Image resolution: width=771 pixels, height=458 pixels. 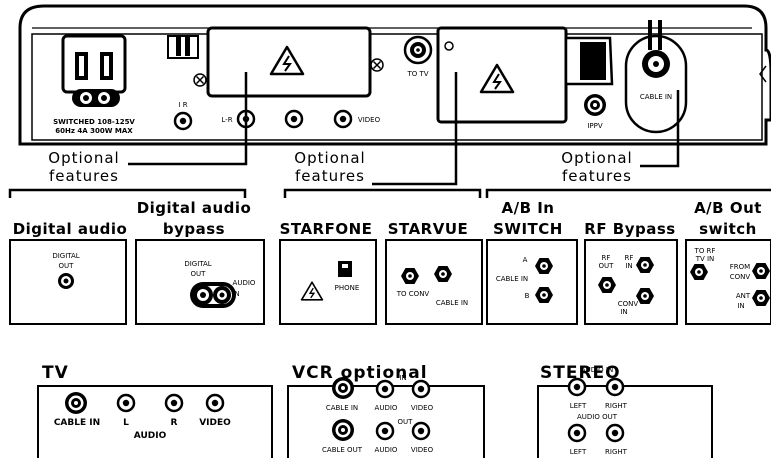 I want to click on tv-audio-r-jack, so click(x=174, y=403).